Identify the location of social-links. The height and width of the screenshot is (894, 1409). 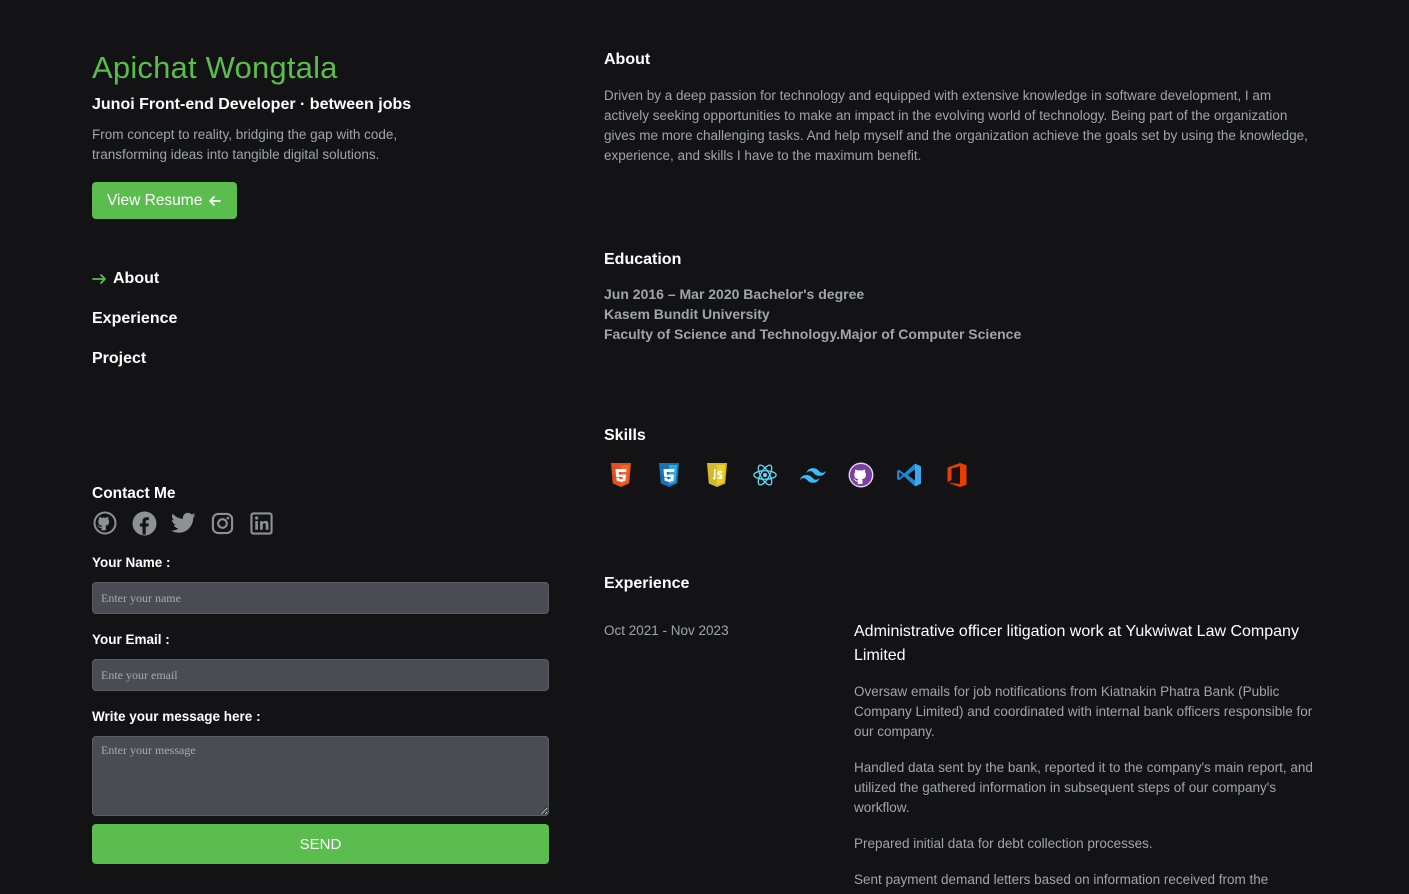
(183, 523).